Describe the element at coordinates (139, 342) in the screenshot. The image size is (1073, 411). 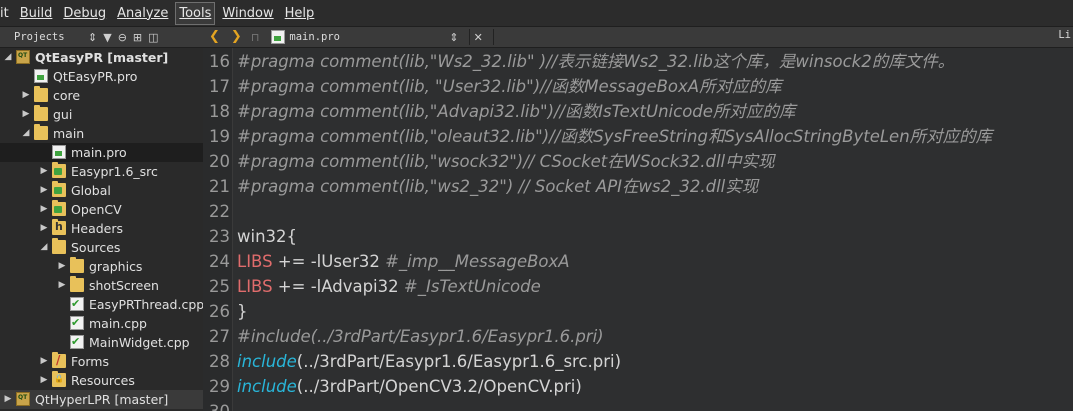
I see `tree-item-label: MainWidget.cpp` at that location.